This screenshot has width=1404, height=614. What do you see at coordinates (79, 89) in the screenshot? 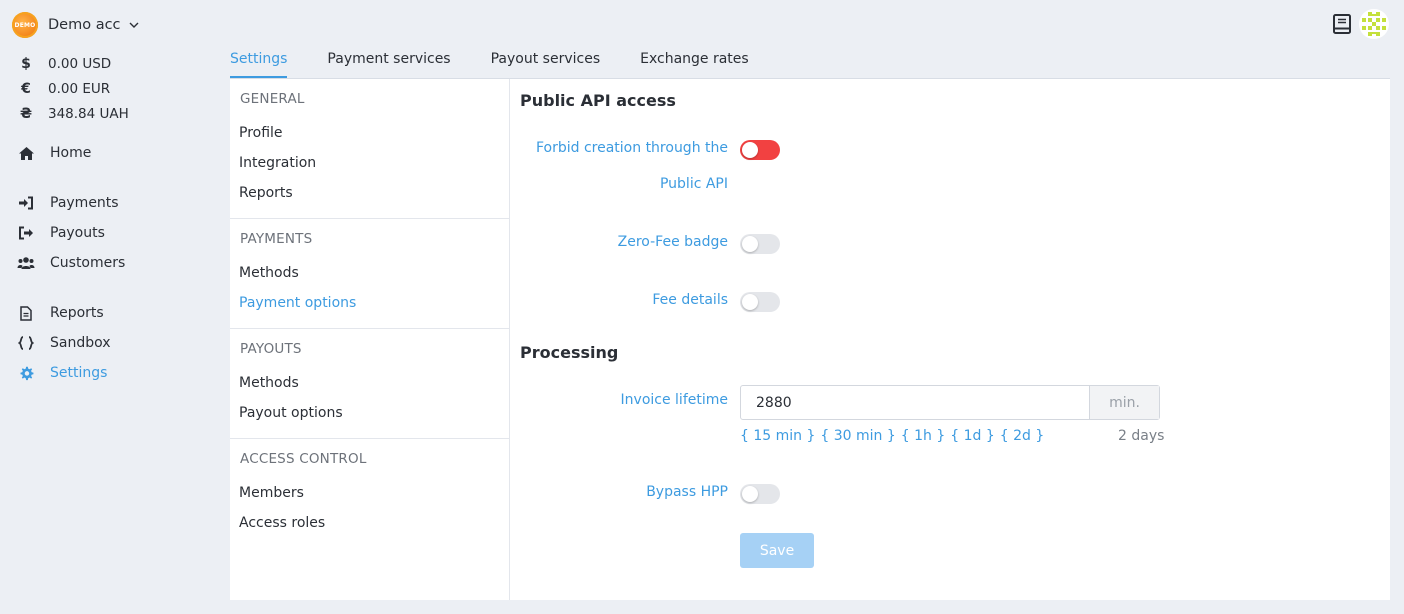
I see `balance-amount: 0.00 EUR` at bounding box center [79, 89].